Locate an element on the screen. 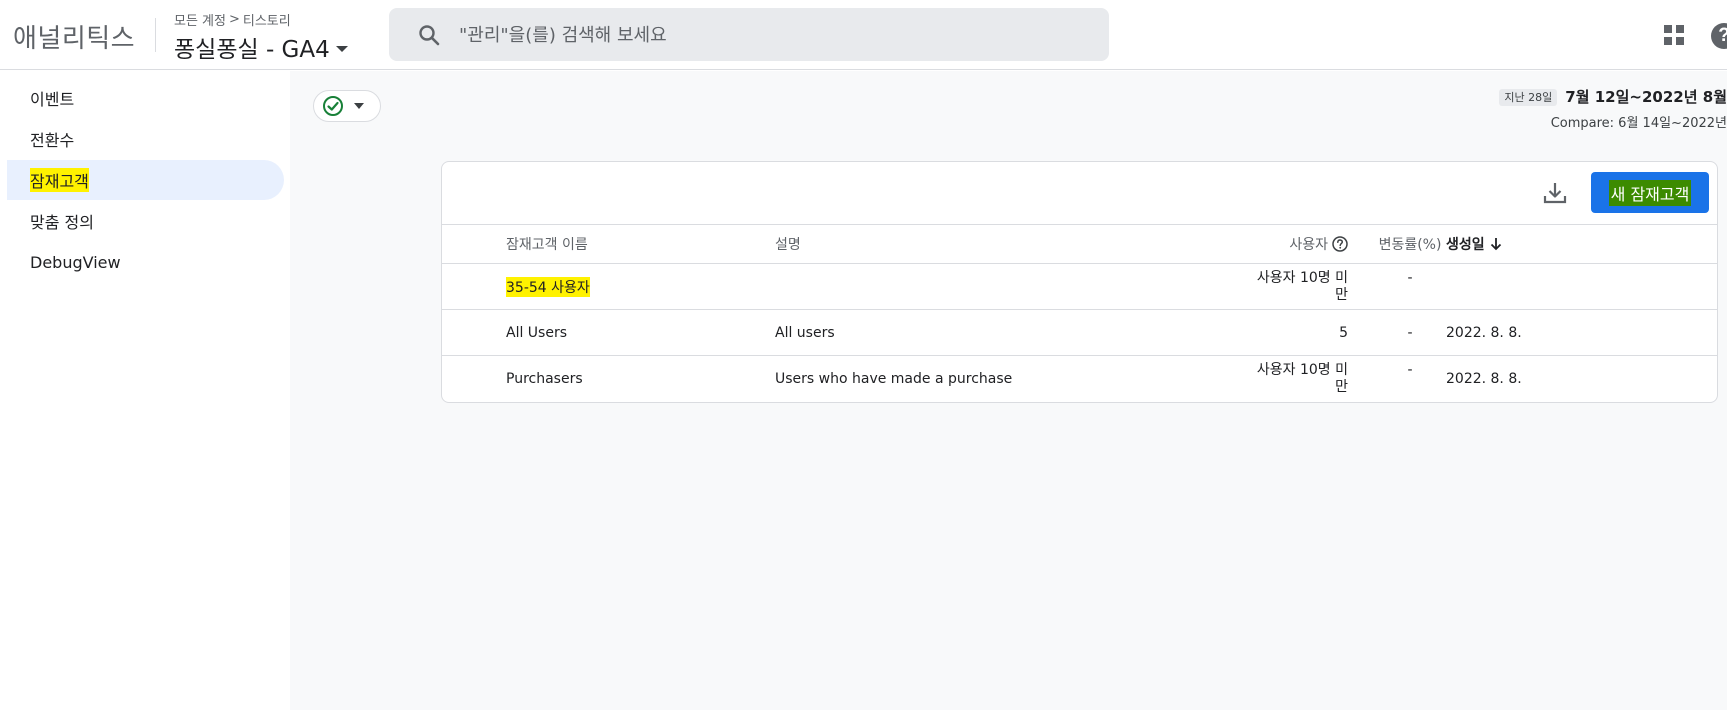  question-circle-icon is located at coordinates (1340, 244).